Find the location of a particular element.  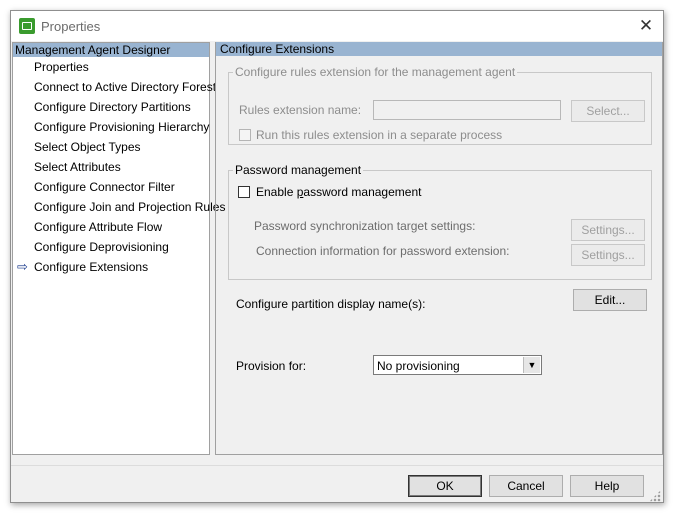

properties-app-icon is located at coordinates (27, 26).